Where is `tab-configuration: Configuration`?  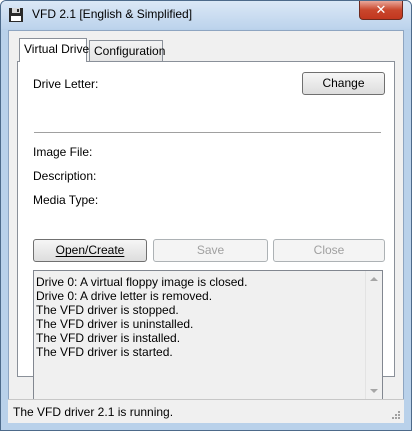
tab-configuration: Configuration is located at coordinates (127, 50).